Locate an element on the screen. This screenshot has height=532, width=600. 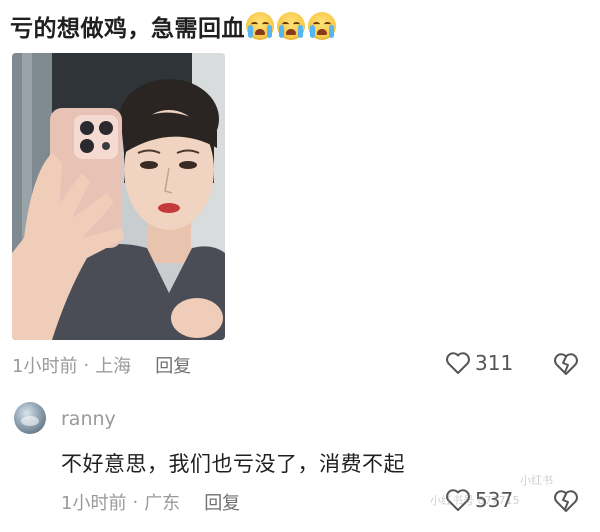
reply-text: 不好意思，我们也亏没了，消费不起 is located at coordinates (233, 464).